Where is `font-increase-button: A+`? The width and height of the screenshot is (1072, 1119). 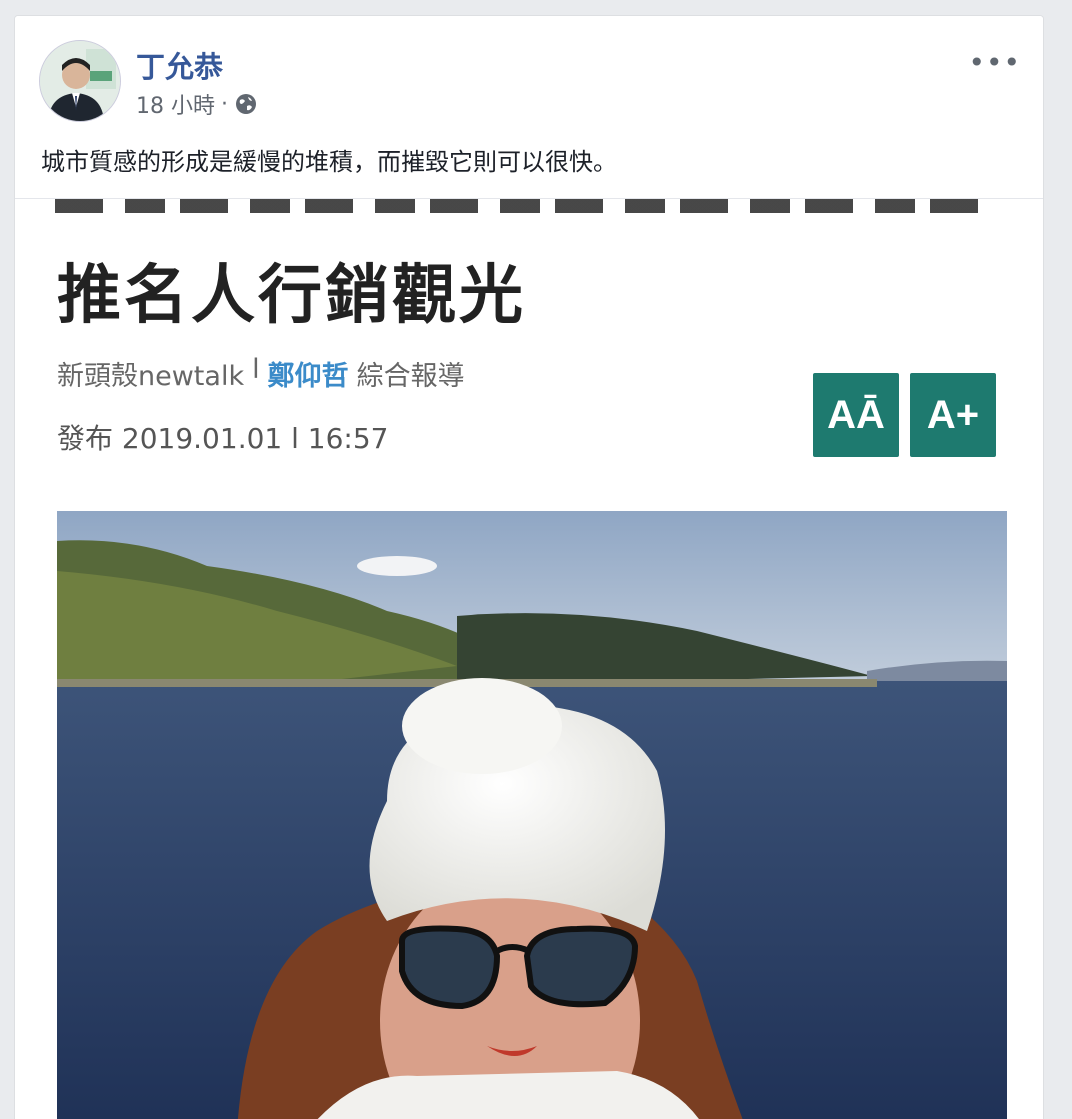
font-increase-button: A+ is located at coordinates (953, 415).